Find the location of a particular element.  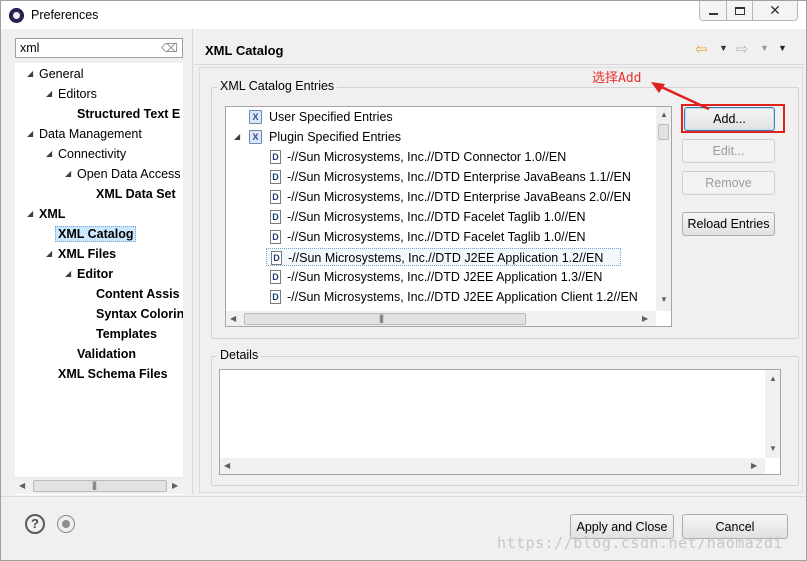

filter-input is located at coordinates (88, 48).